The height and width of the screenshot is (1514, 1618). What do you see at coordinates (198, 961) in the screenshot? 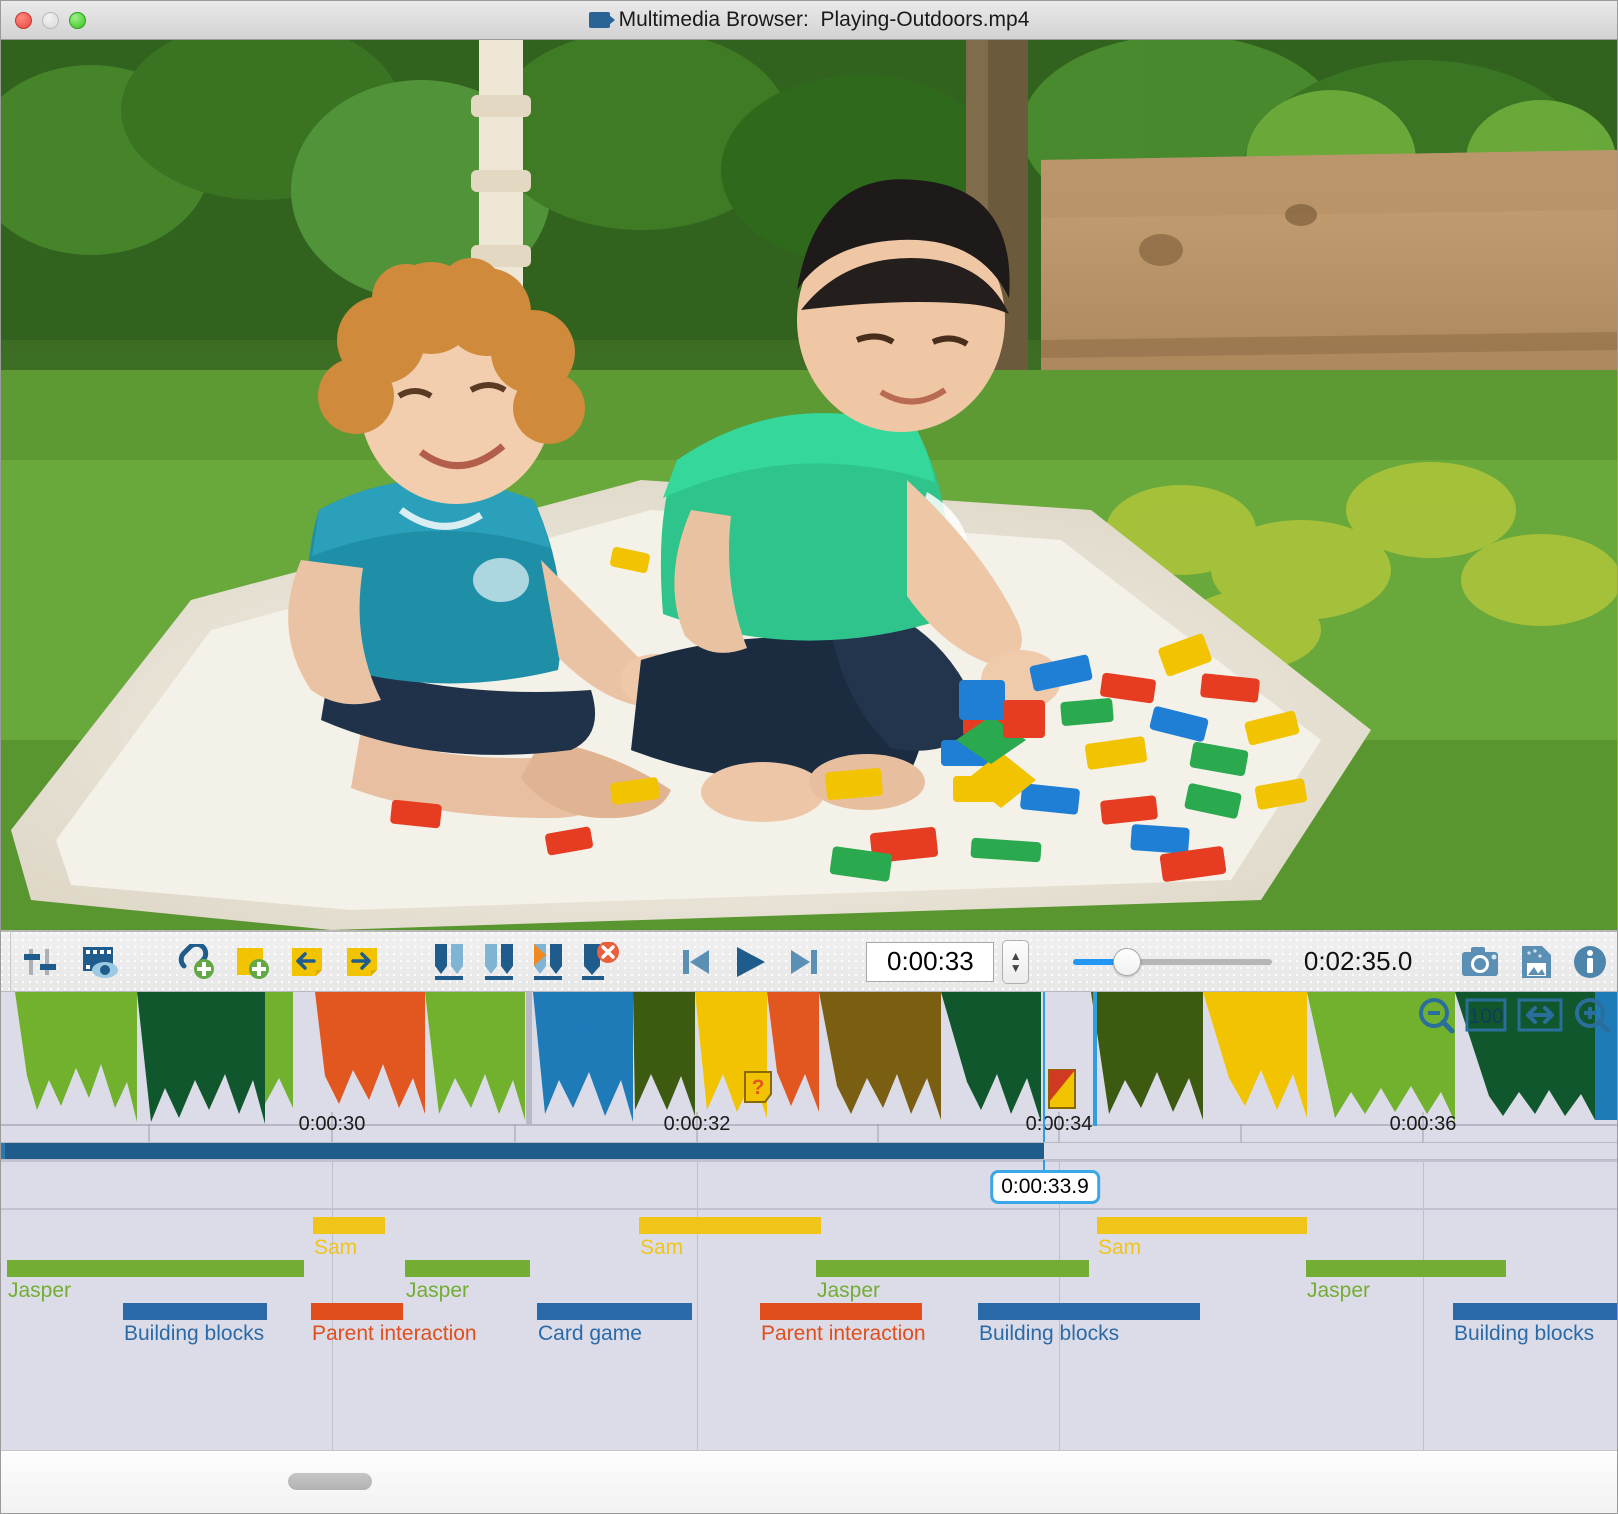
I see `add-link-annotation-icon` at bounding box center [198, 961].